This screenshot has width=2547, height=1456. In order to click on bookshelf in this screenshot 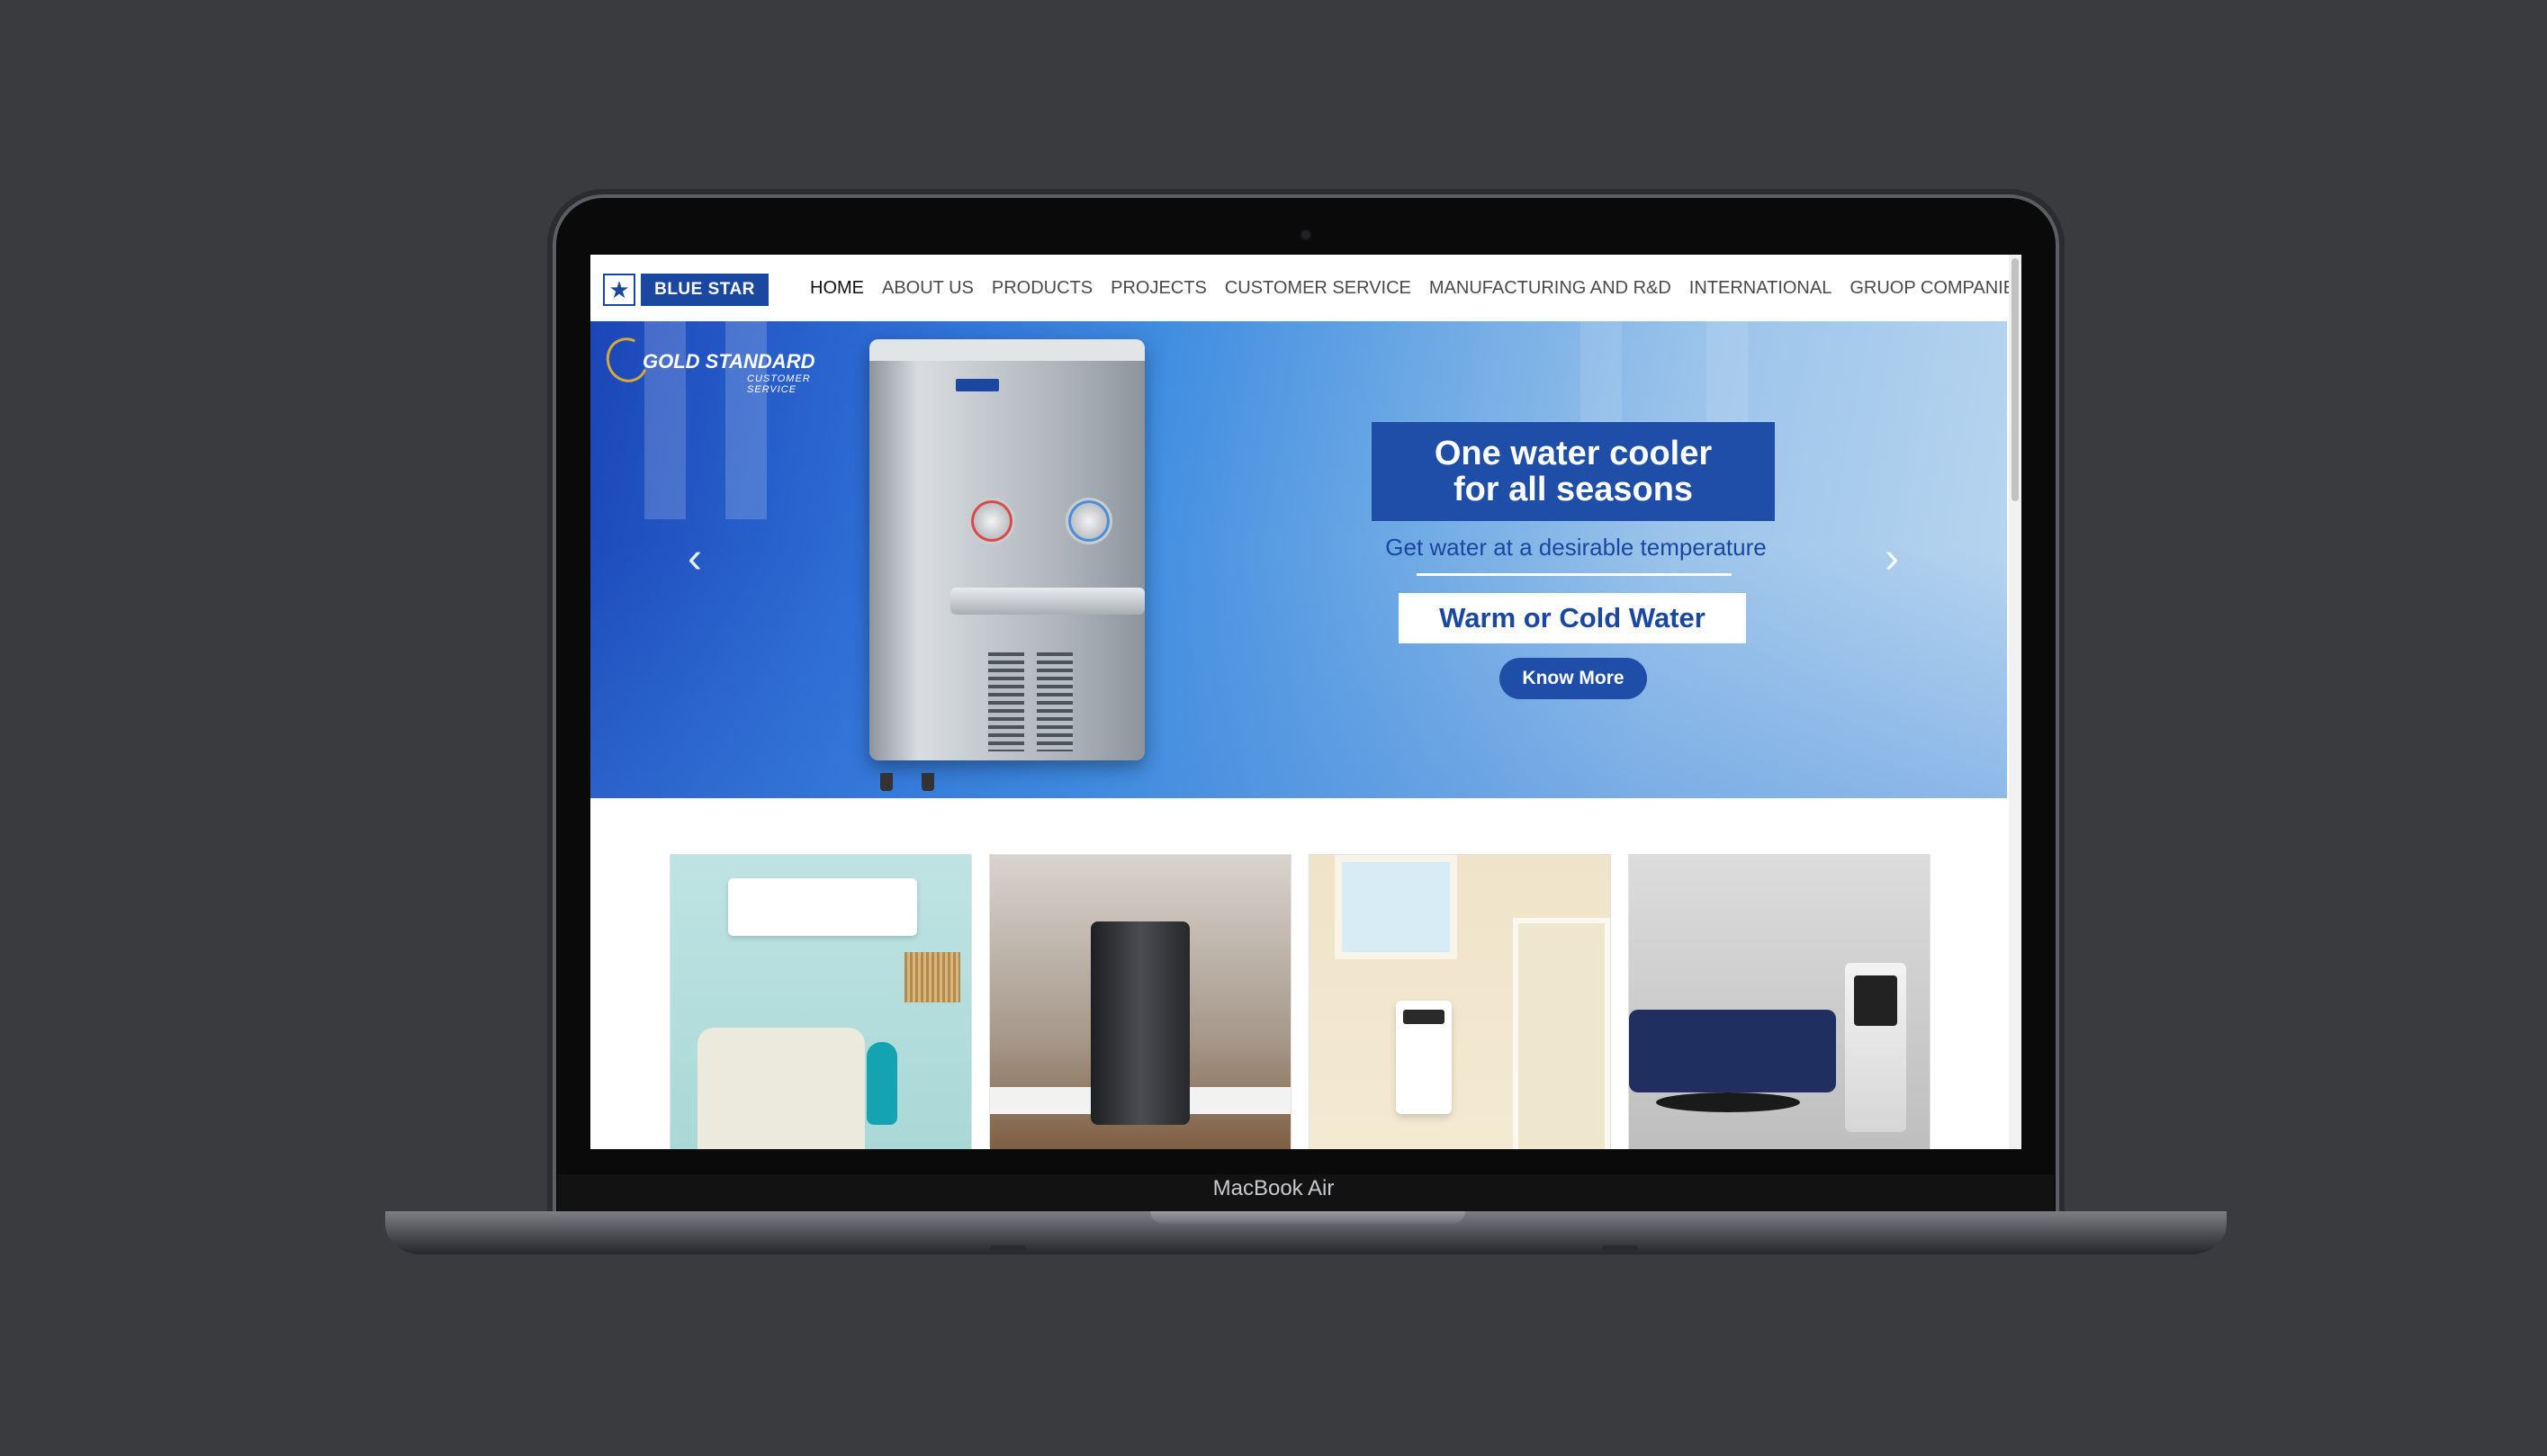, I will do `click(1561, 1033)`.